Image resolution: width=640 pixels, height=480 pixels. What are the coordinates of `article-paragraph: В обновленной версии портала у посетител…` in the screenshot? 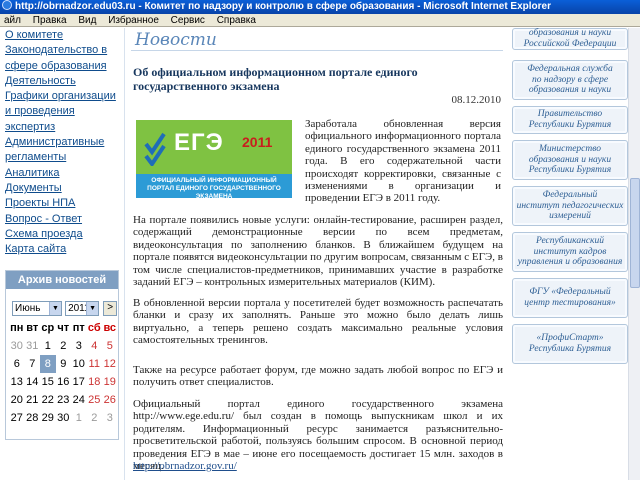 It's located at (318, 322).